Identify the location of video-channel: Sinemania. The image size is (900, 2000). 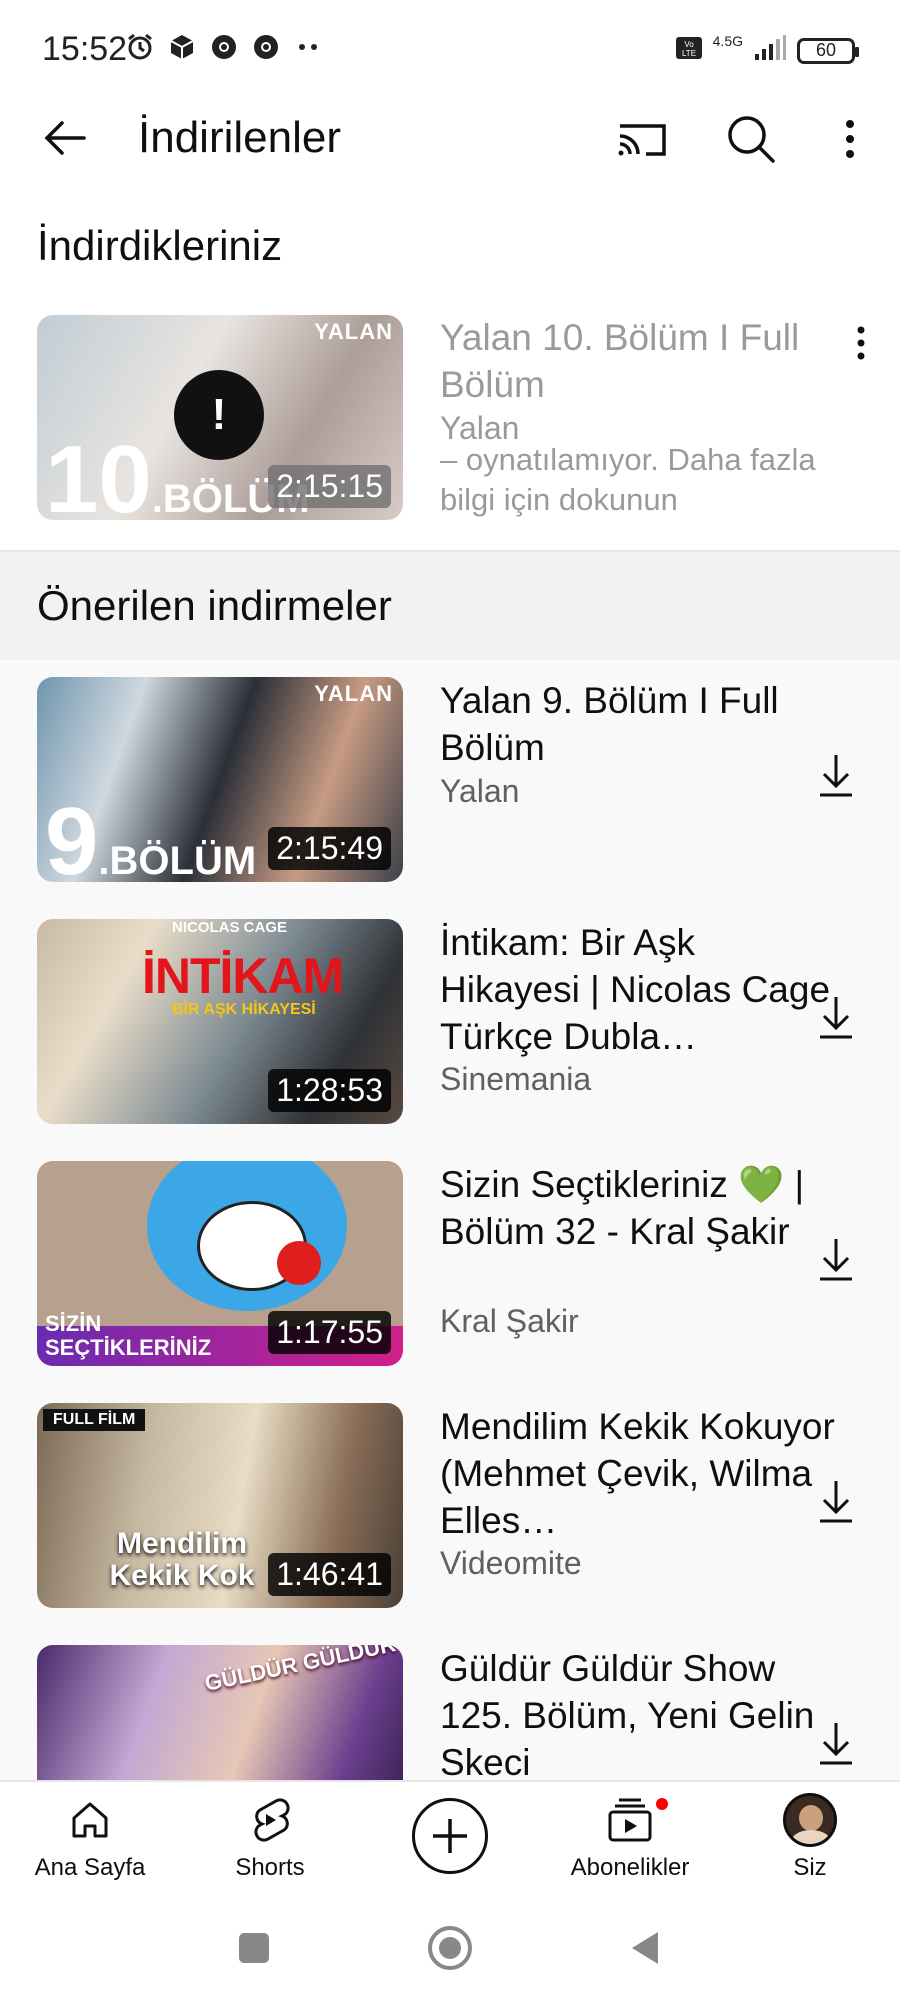
(516, 1079).